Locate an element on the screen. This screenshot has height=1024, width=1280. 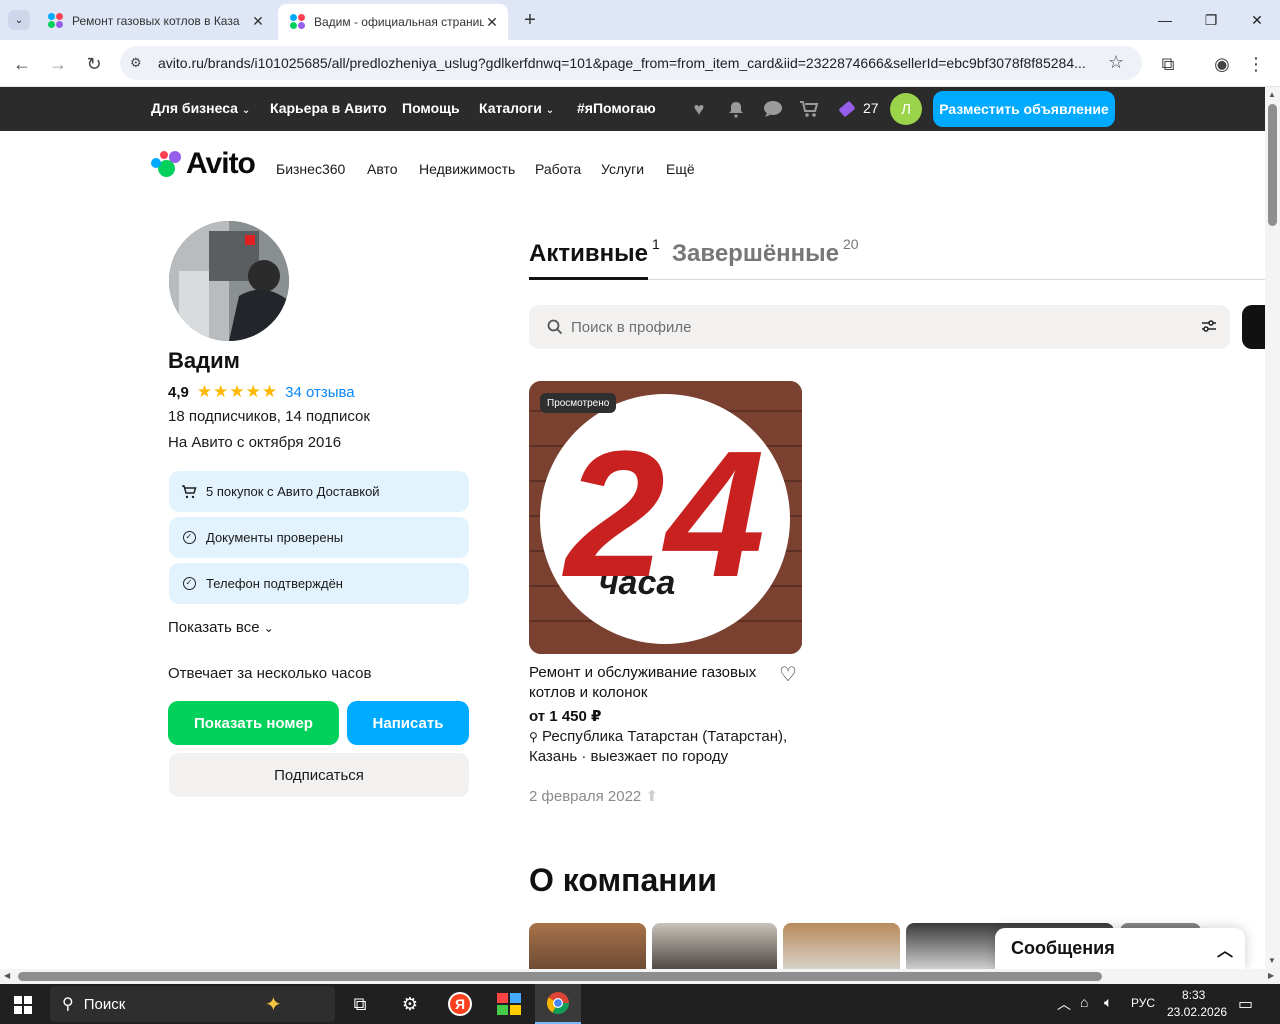
tray-chevron-icon: ︿ is located at coordinates (1064, 1004).